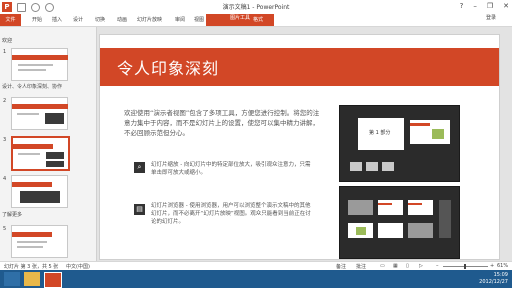 This screenshot has width=512, height=288. Describe the element at coordinates (199, 19) in the screenshot. I see `tab-view: 视图` at that location.